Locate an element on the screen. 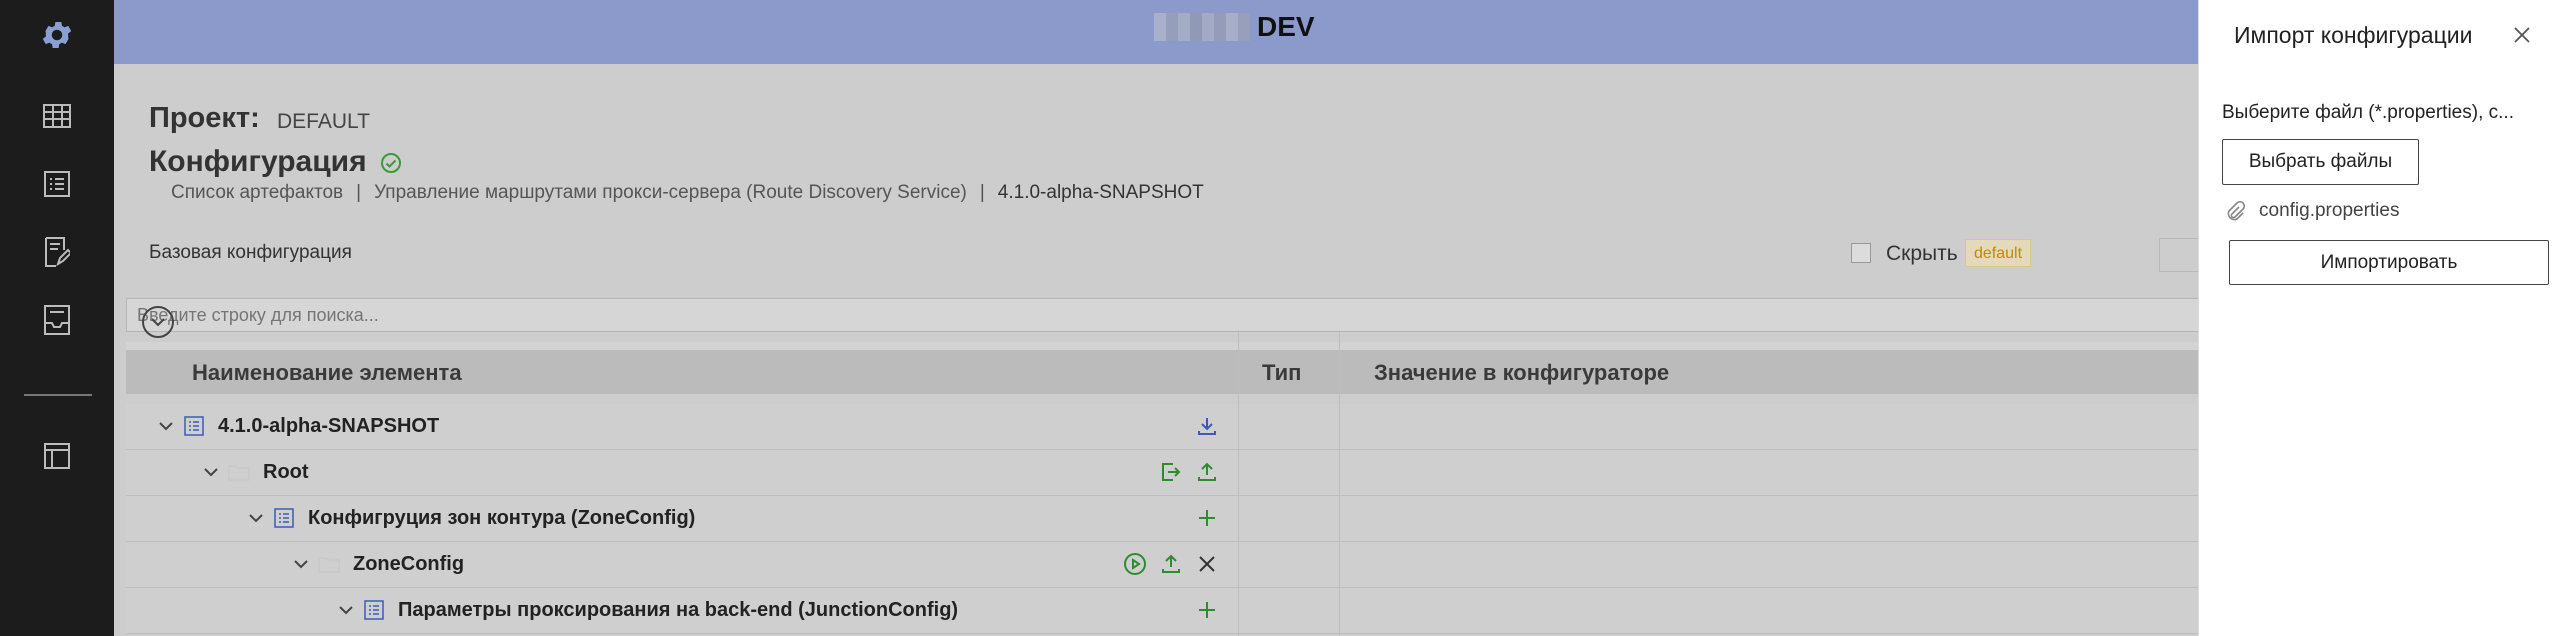 The height and width of the screenshot is (636, 2555). column-header-name: Наименование элемента is located at coordinates (327, 373).